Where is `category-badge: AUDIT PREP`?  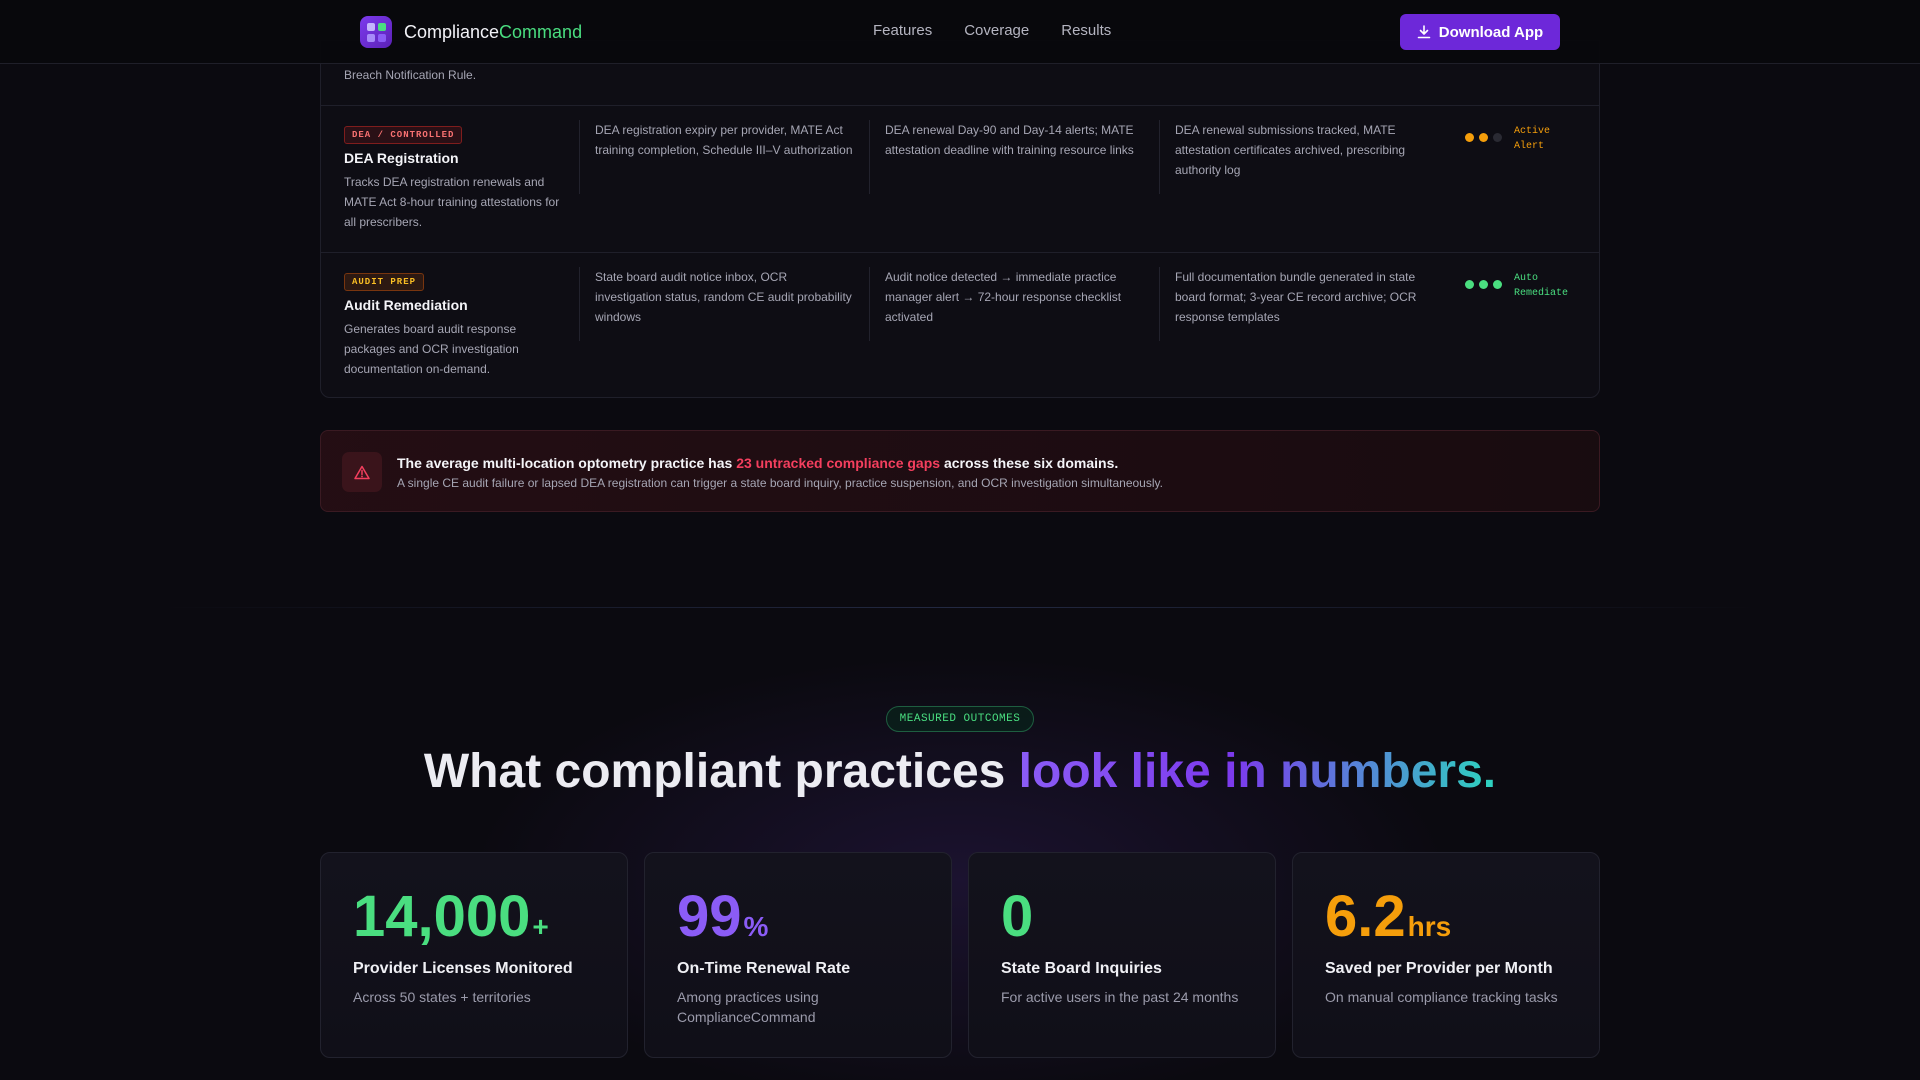 category-badge: AUDIT PREP is located at coordinates (384, 282).